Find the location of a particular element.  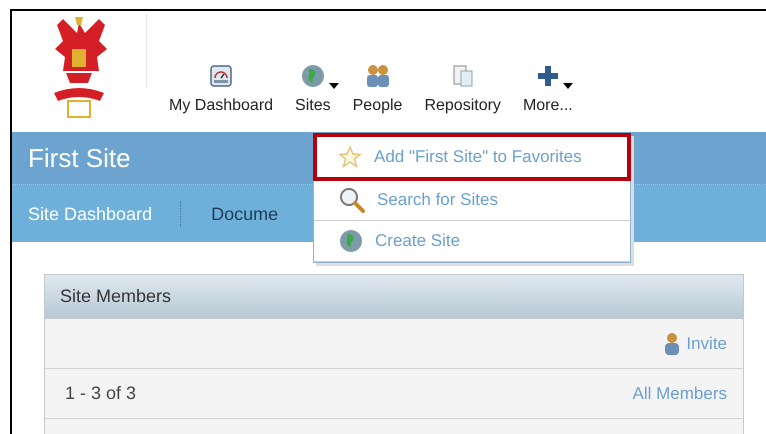

people-icon is located at coordinates (377, 76).